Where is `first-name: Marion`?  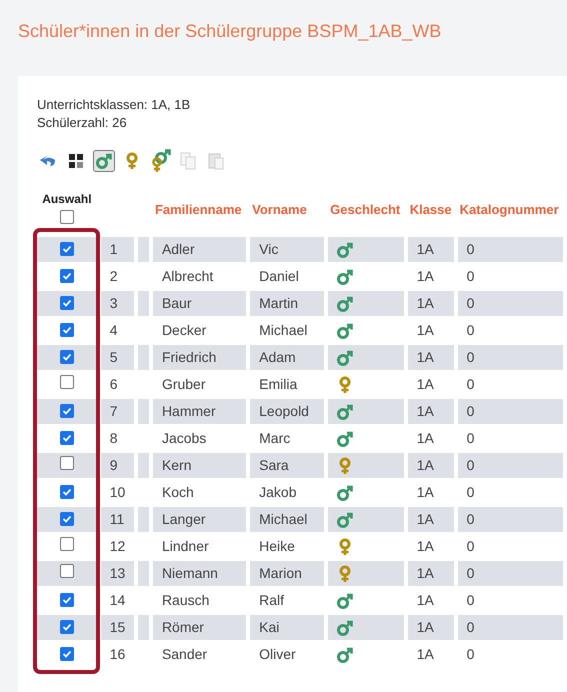
first-name: Marion is located at coordinates (280, 572).